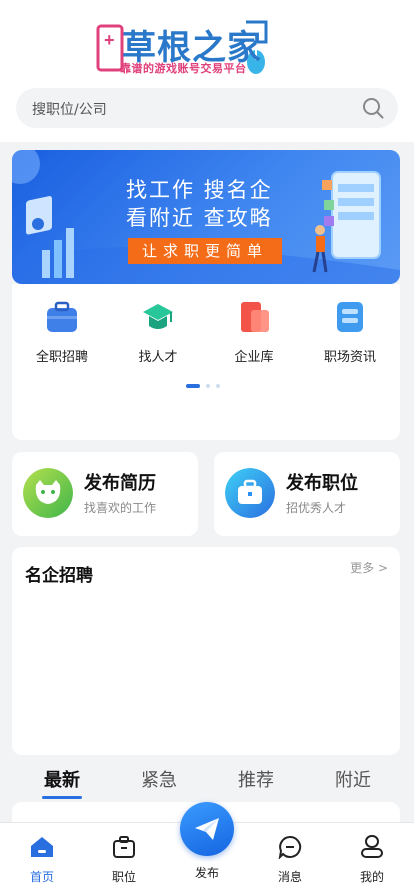 The height and width of the screenshot is (896, 414). Describe the element at coordinates (289, 877) in the screenshot. I see `tabbar-label: 消息` at that location.